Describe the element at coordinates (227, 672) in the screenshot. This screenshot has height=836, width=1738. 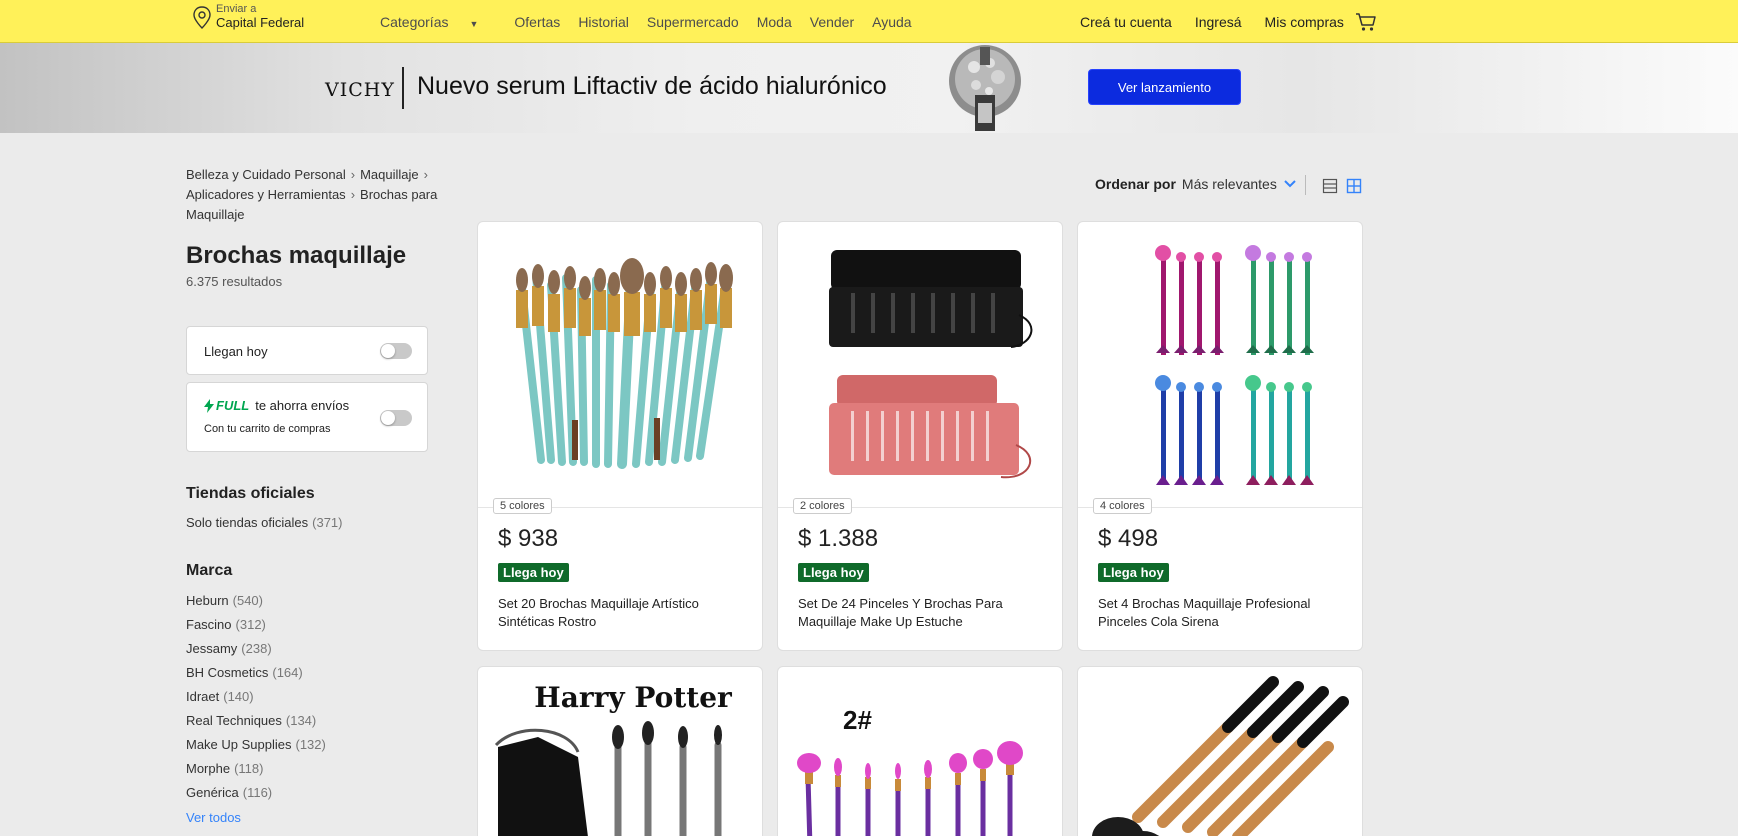
I see `filter-label: BH Cosmetics` at that location.